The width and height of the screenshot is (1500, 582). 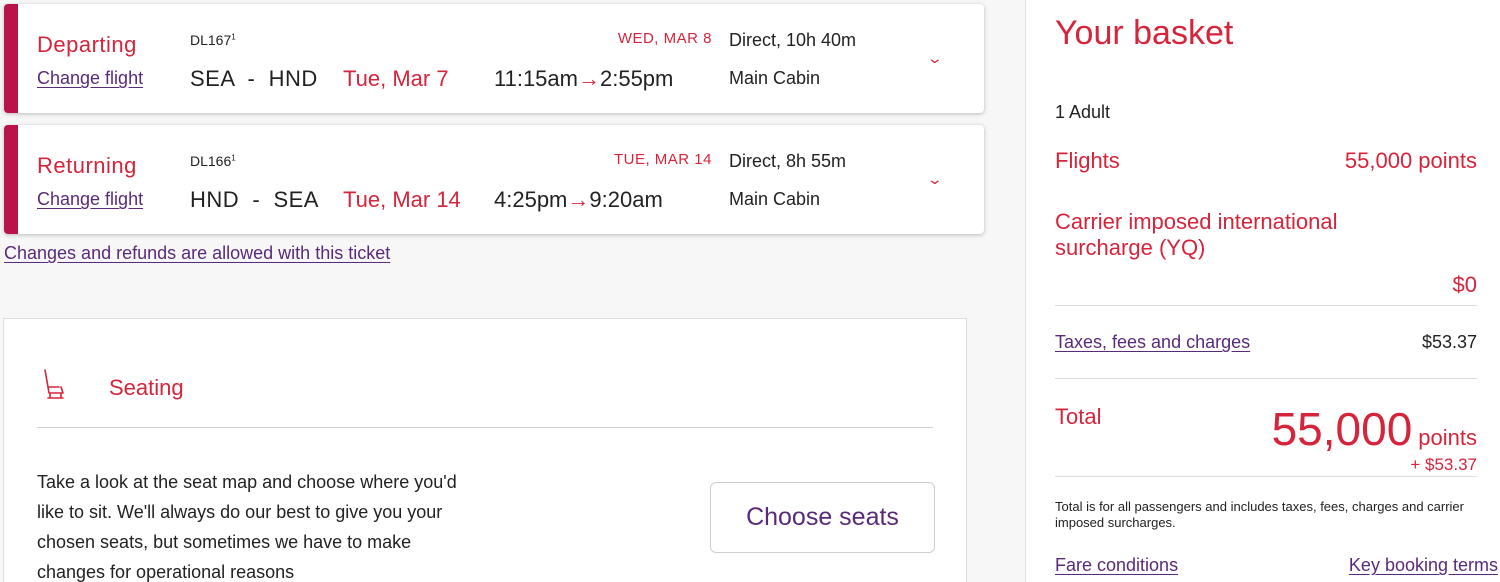 What do you see at coordinates (396, 78) in the screenshot?
I see `departure-date: Tue, Mar 7` at bounding box center [396, 78].